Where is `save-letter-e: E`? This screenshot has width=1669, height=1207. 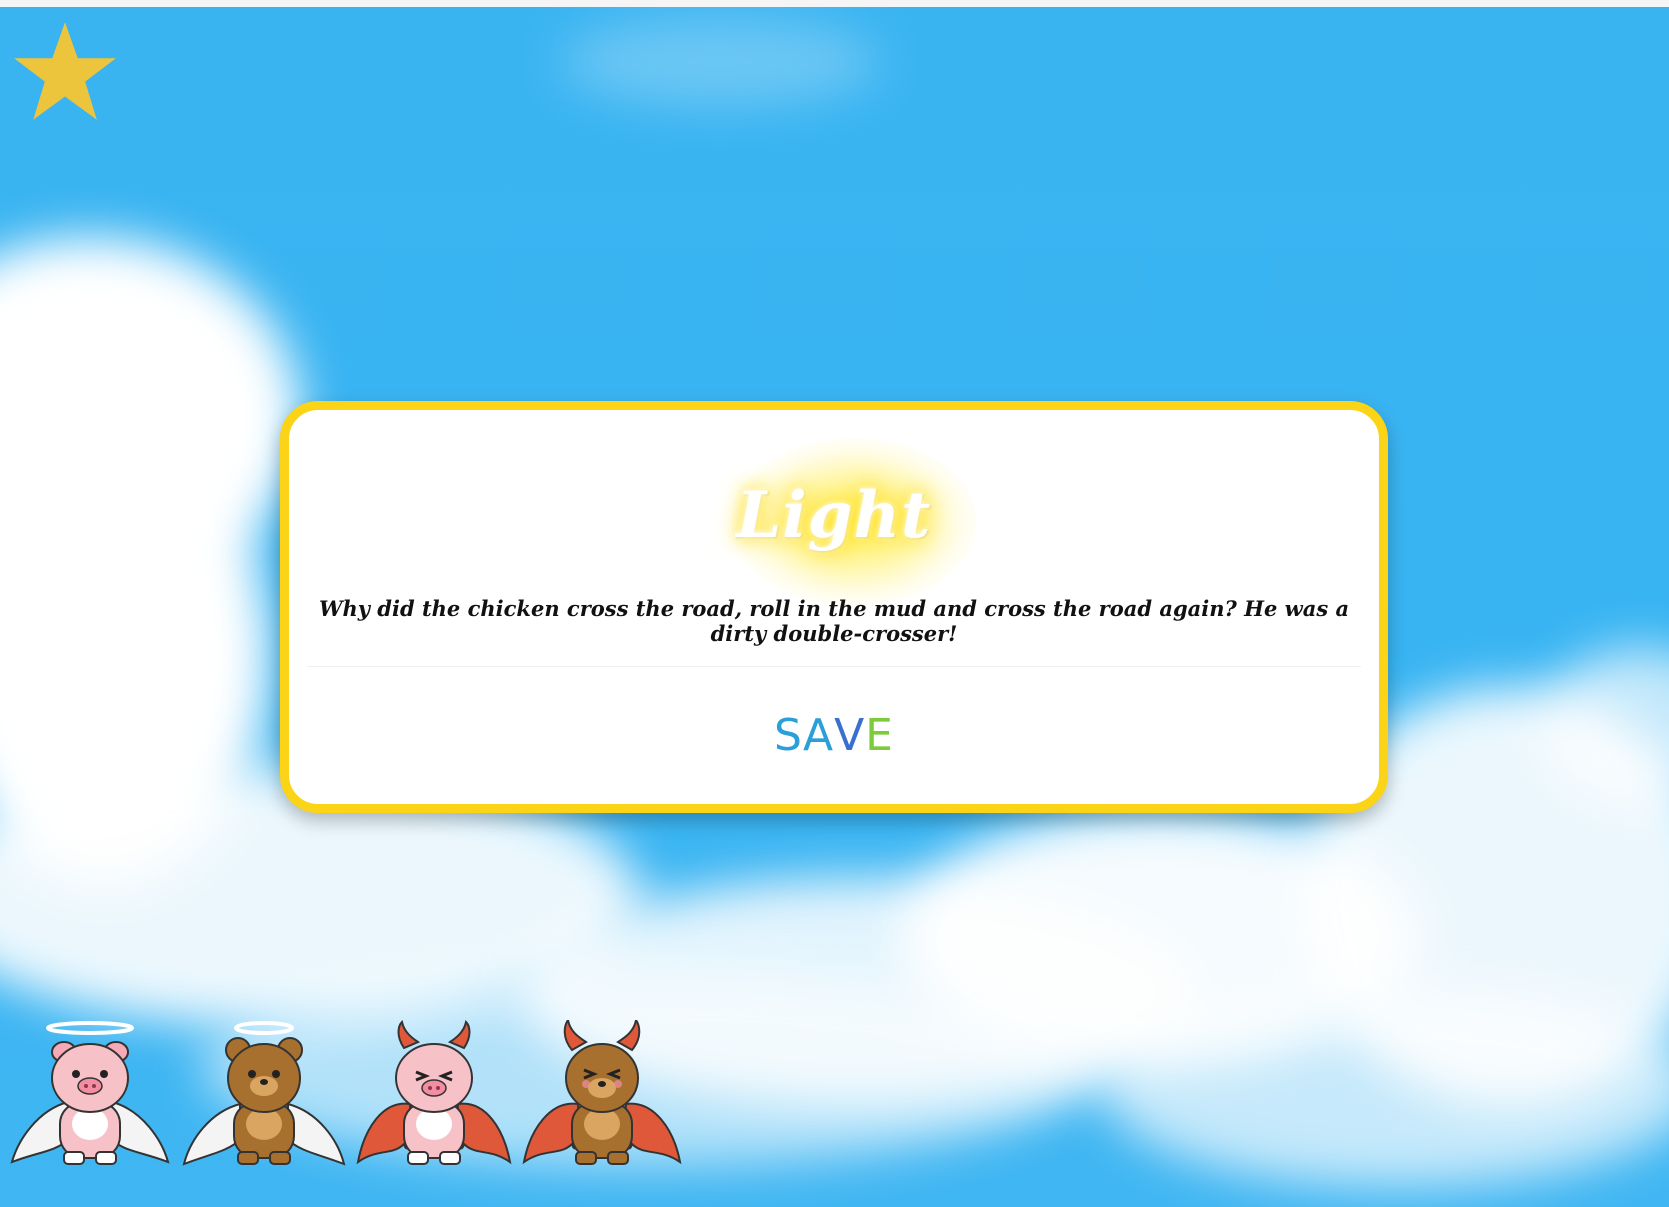 save-letter-e: E is located at coordinates (879, 735).